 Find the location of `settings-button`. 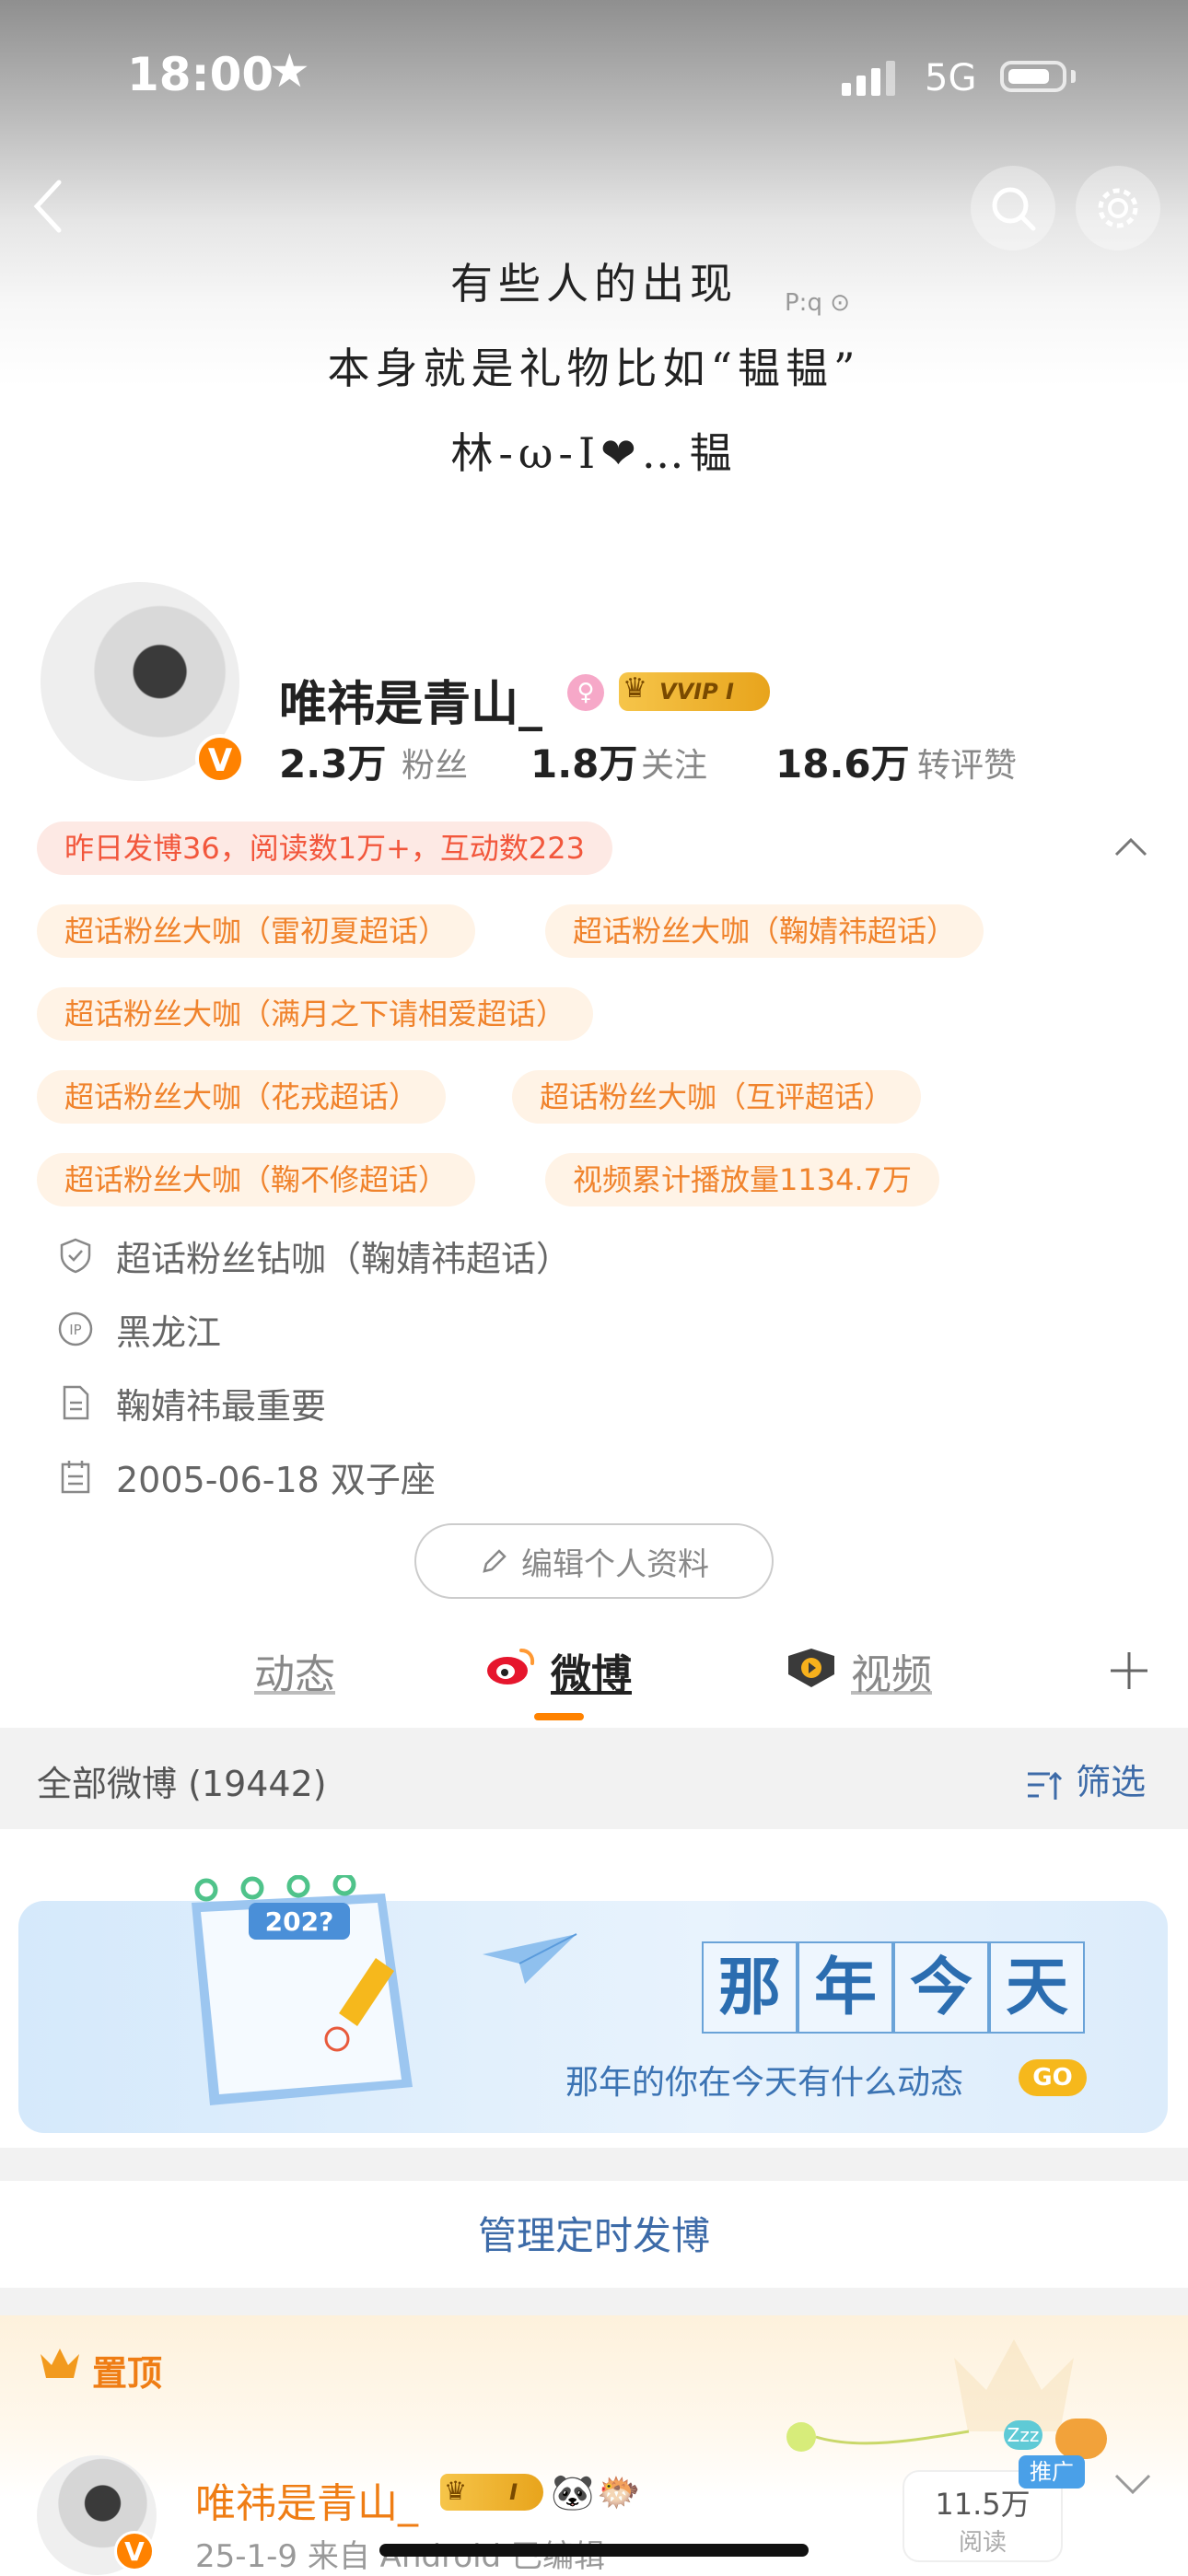

settings-button is located at coordinates (1118, 208).